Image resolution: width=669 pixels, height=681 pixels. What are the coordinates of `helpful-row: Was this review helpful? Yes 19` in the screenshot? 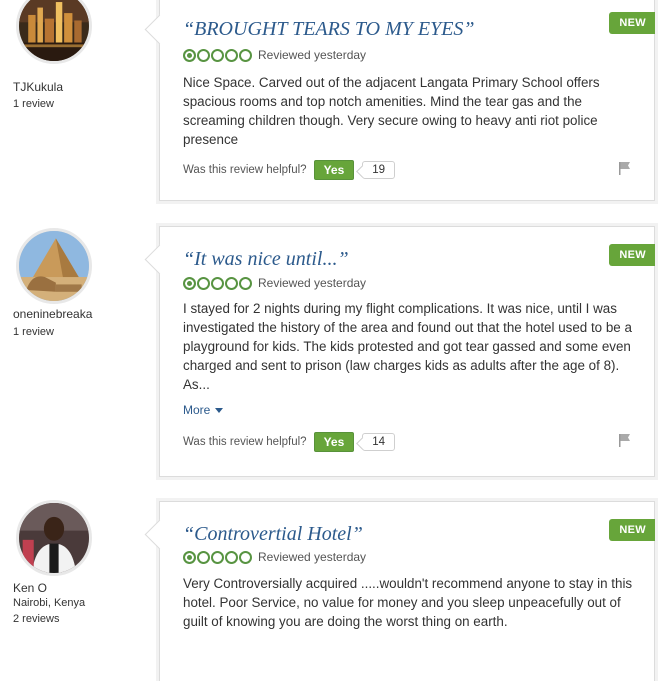 It's located at (289, 170).